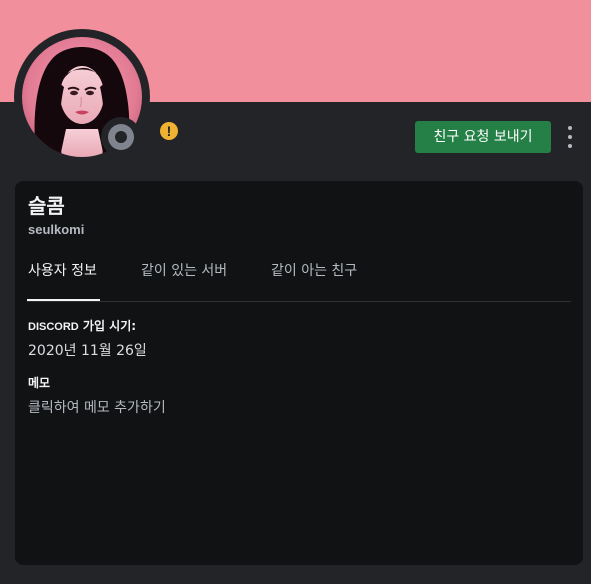 This screenshot has width=591, height=584. What do you see at coordinates (87, 351) in the screenshot?
I see `member-since-date: 2020년 11월 26일` at bounding box center [87, 351].